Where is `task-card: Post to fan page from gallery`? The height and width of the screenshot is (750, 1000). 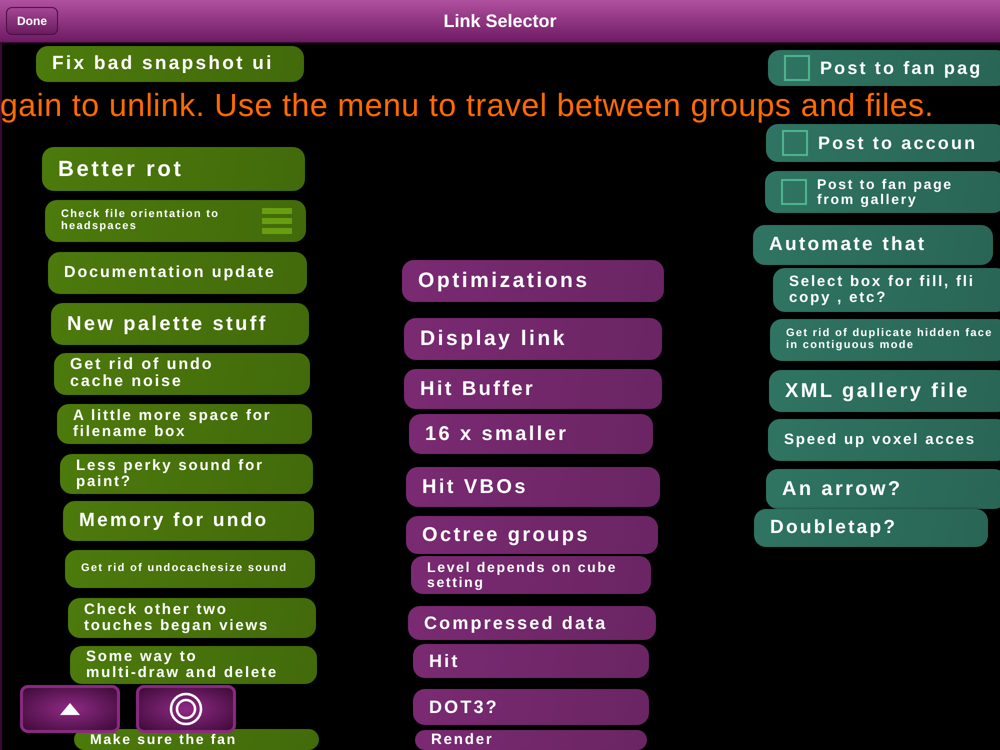 task-card: Post to fan page from gallery is located at coordinates (882, 192).